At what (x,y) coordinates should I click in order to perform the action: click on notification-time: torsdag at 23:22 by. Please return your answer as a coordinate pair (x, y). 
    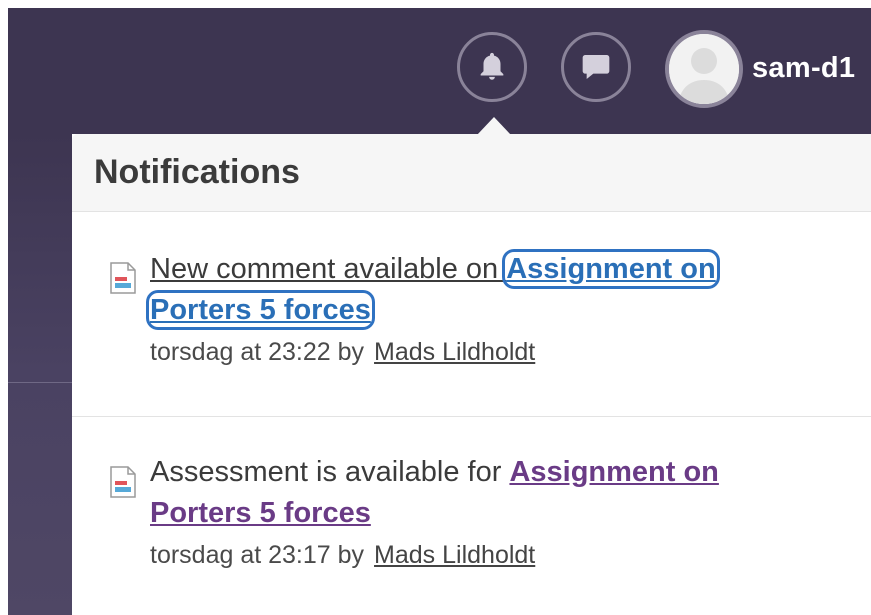
    Looking at the image, I should click on (257, 352).